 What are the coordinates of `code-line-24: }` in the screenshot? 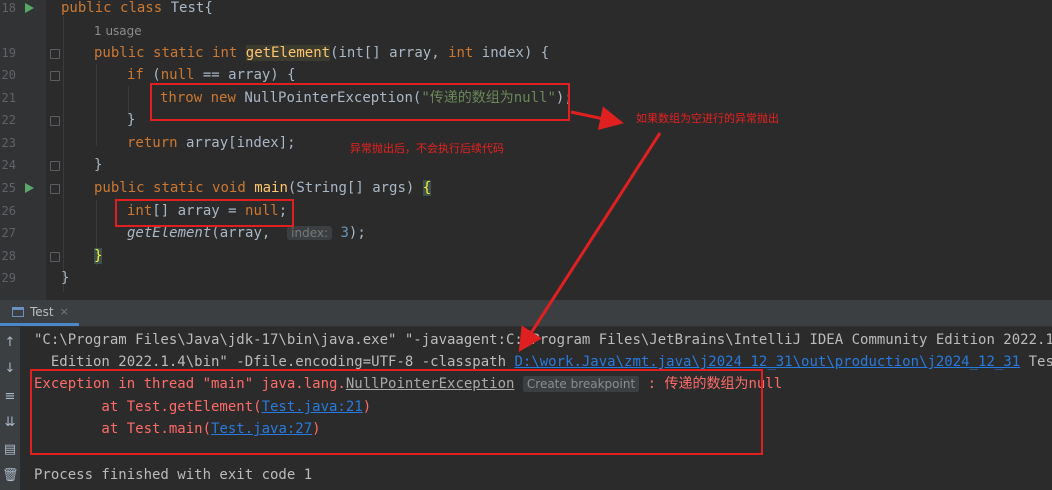 It's located at (98, 165).